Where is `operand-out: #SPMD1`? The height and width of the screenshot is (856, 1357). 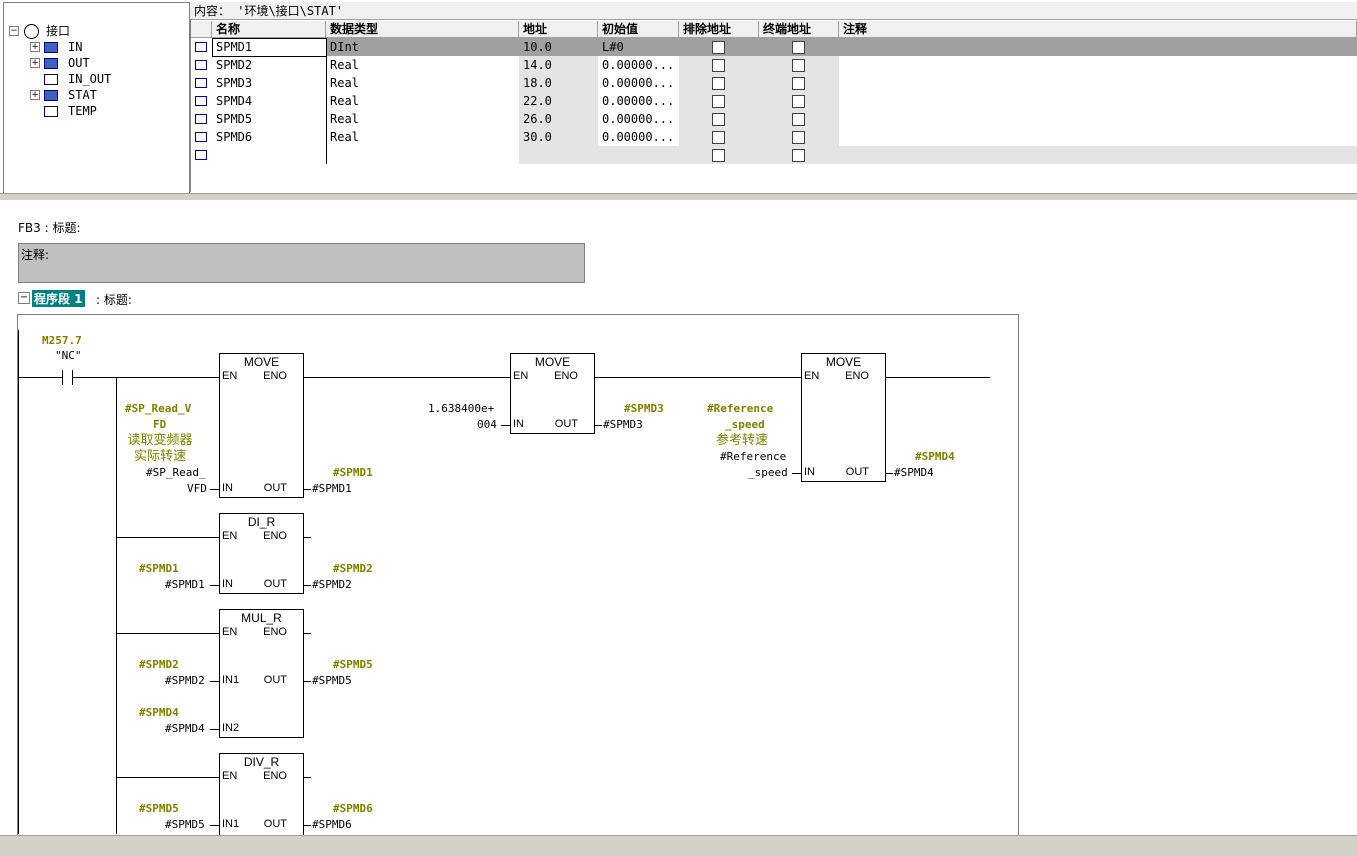 operand-out: #SPMD1 is located at coordinates (332, 488).